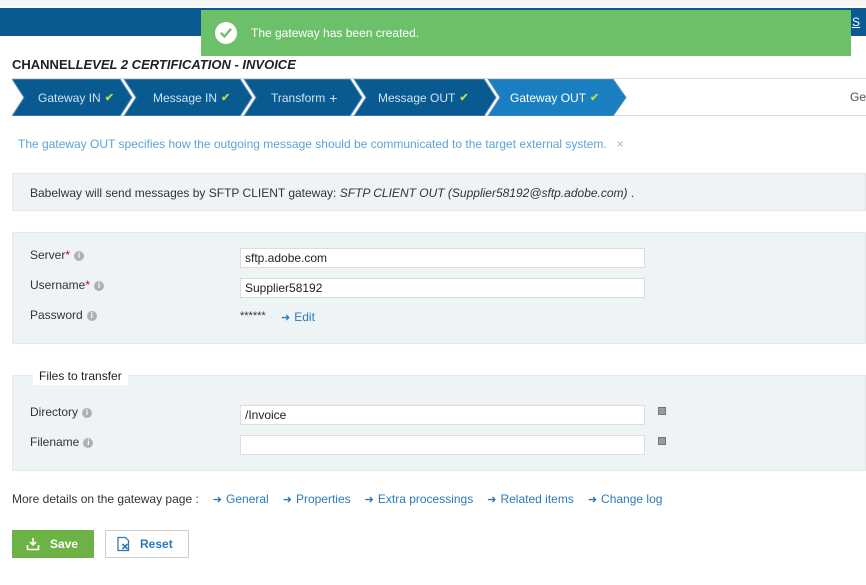  I want to click on check-circle-icon, so click(226, 33).